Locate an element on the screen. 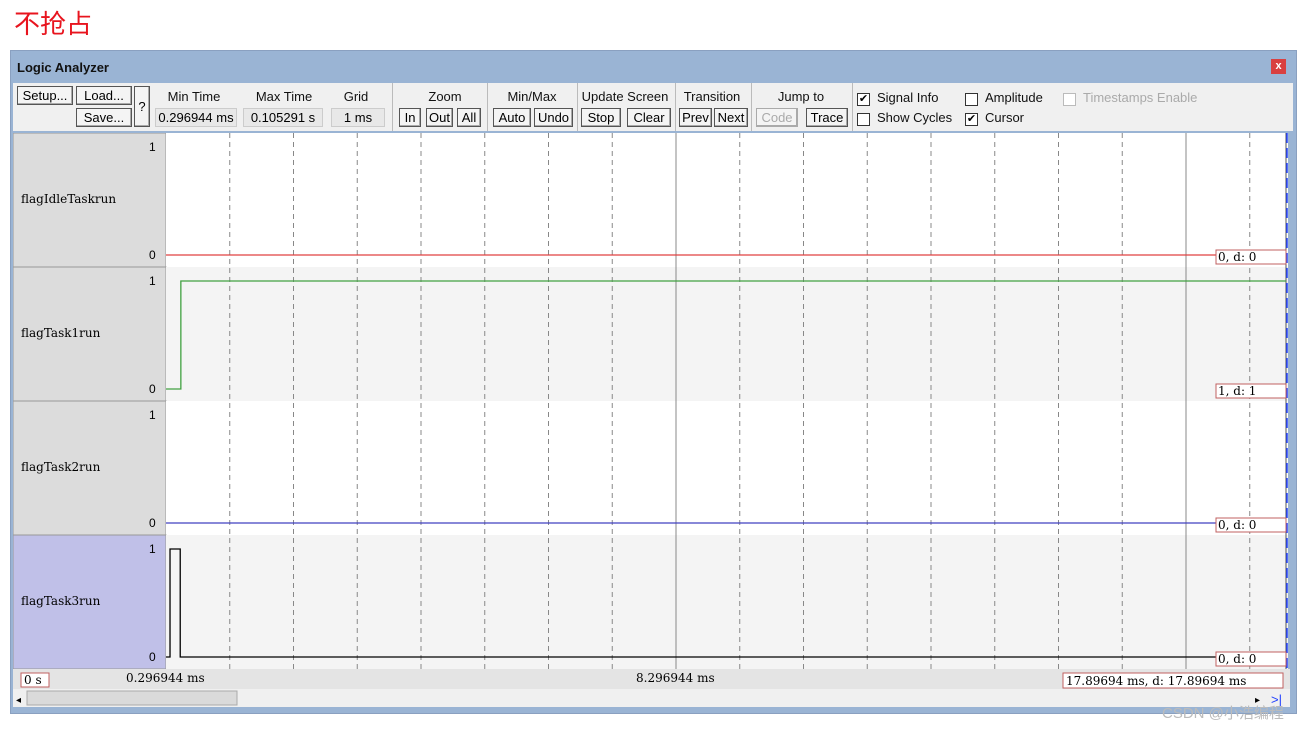 This screenshot has width=1314, height=730. signal-name: flagTask3run is located at coordinates (61, 601).